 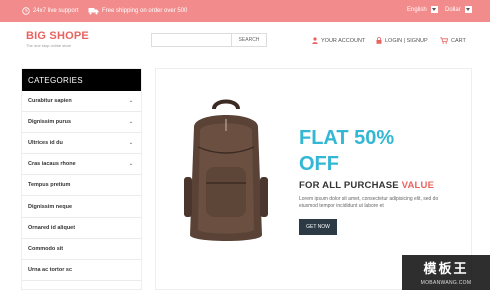 I want to click on category-label: Curabitur sapien, so click(x=50, y=101).